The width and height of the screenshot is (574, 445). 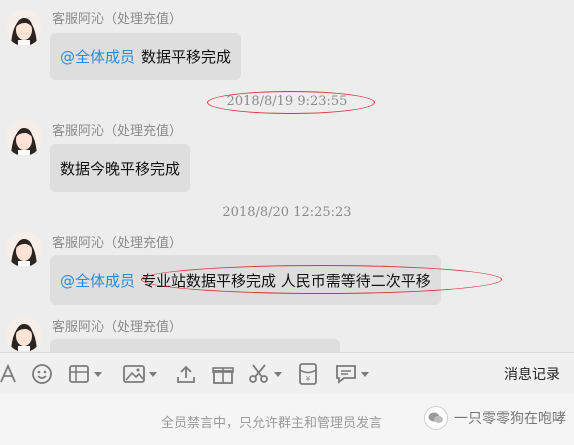 What do you see at coordinates (352, 374) in the screenshot?
I see `chat-record-icon` at bounding box center [352, 374].